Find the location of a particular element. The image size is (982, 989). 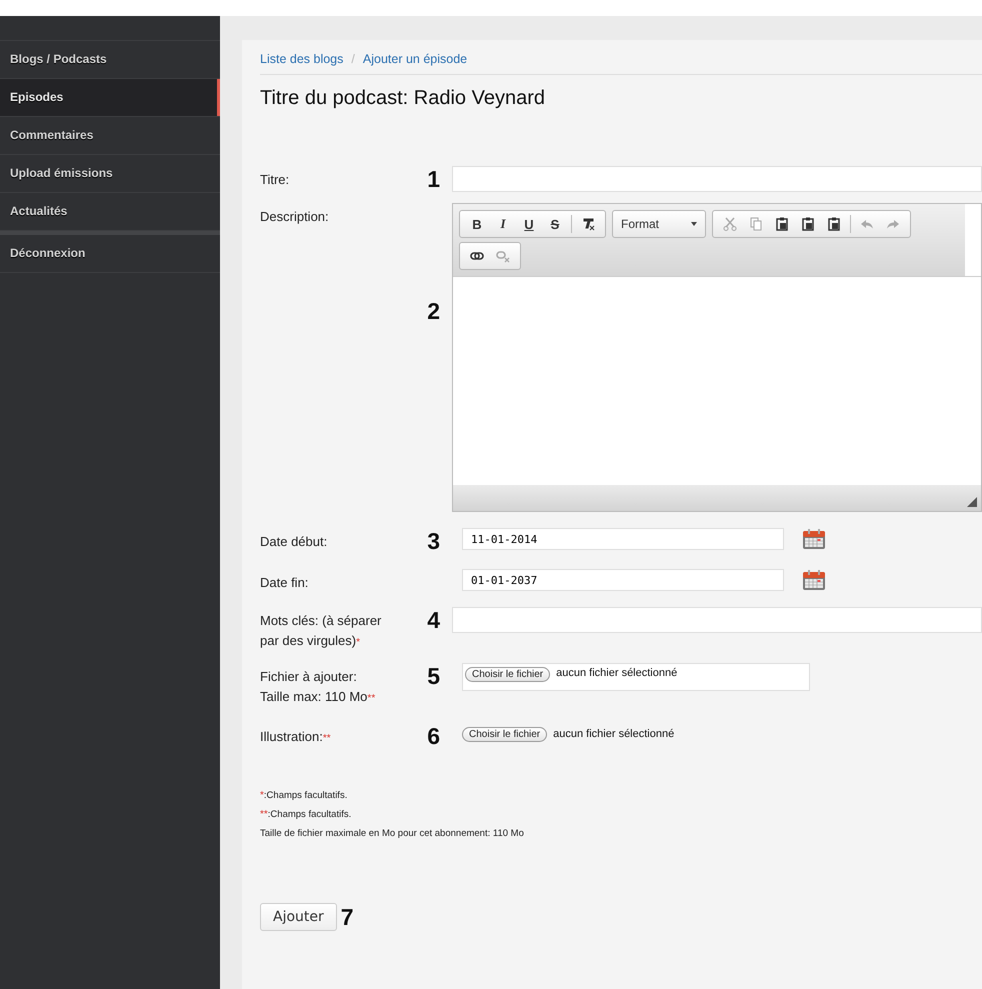

date-field: 01-01-2037 is located at coordinates (623, 580).